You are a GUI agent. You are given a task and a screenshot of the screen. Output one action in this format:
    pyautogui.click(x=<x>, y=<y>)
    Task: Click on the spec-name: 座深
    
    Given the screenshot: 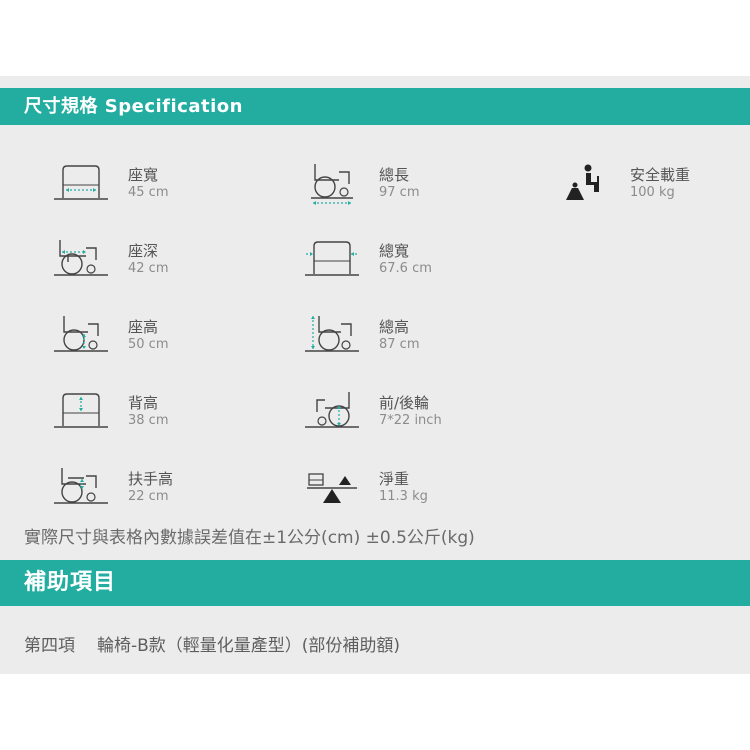 What is the action you would take?
    pyautogui.click(x=143, y=251)
    